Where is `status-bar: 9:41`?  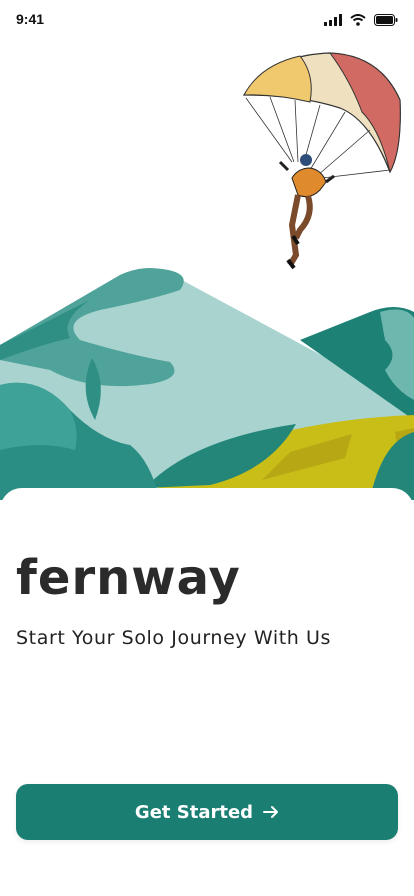 status-bar: 9:41 is located at coordinates (207, 20).